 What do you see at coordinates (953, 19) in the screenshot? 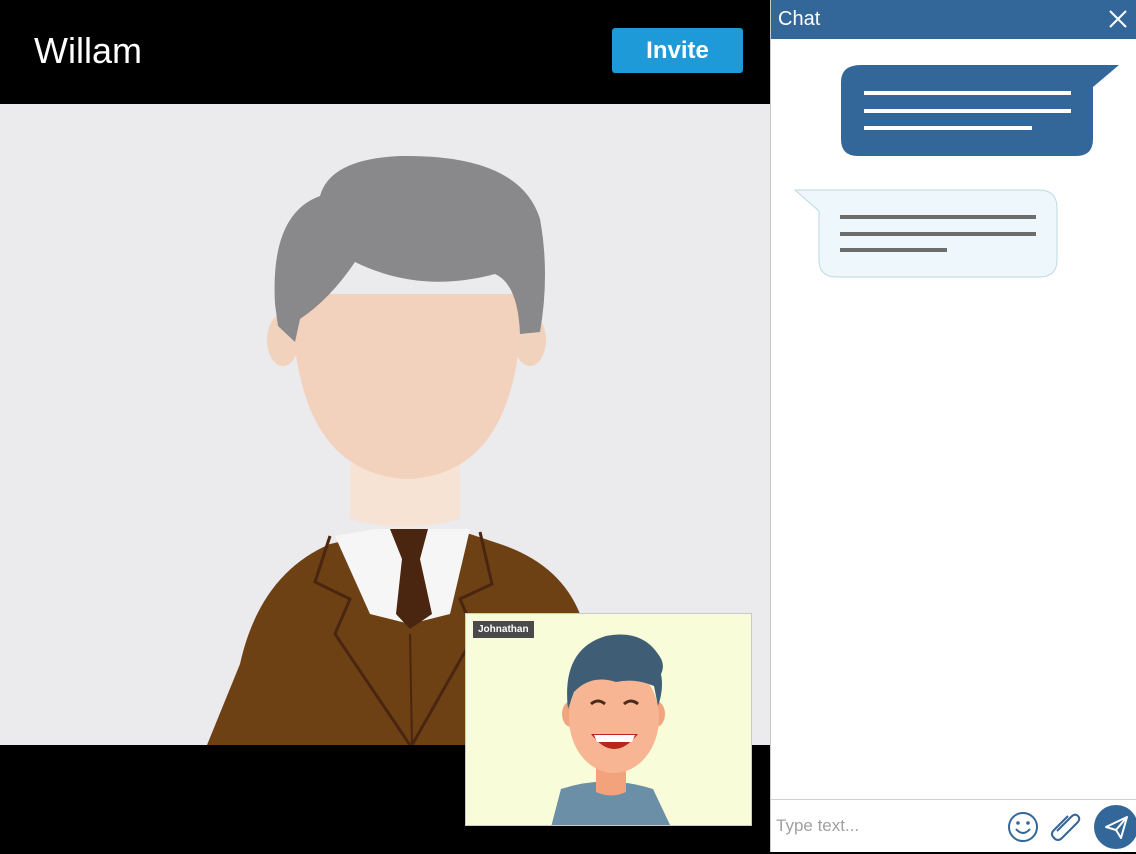
I see `chat-header: Chat` at bounding box center [953, 19].